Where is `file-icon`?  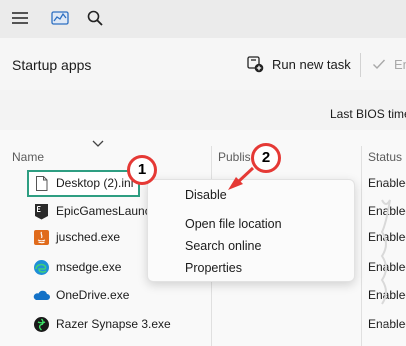
file-icon is located at coordinates (41, 183).